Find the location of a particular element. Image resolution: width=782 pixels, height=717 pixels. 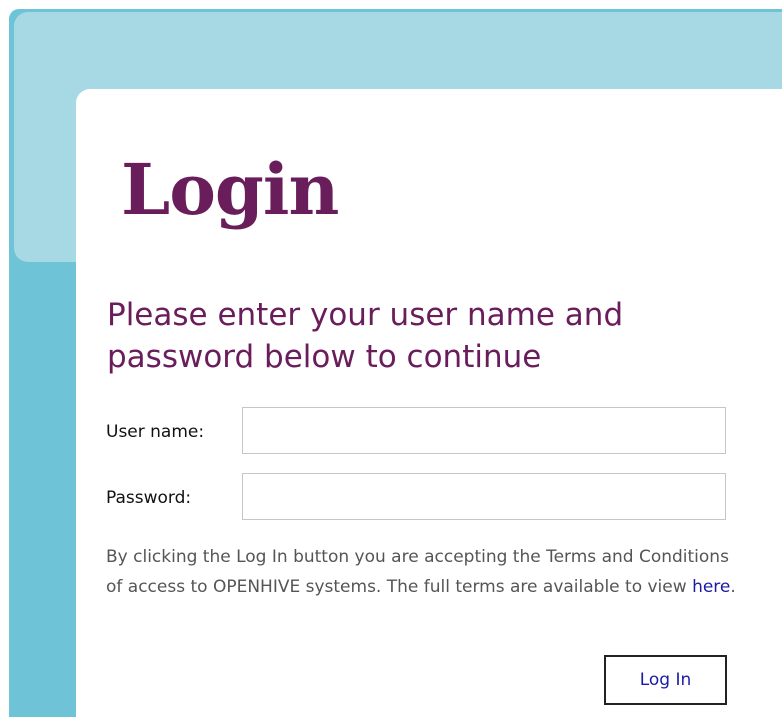

password-label: Password: is located at coordinates (149, 498).